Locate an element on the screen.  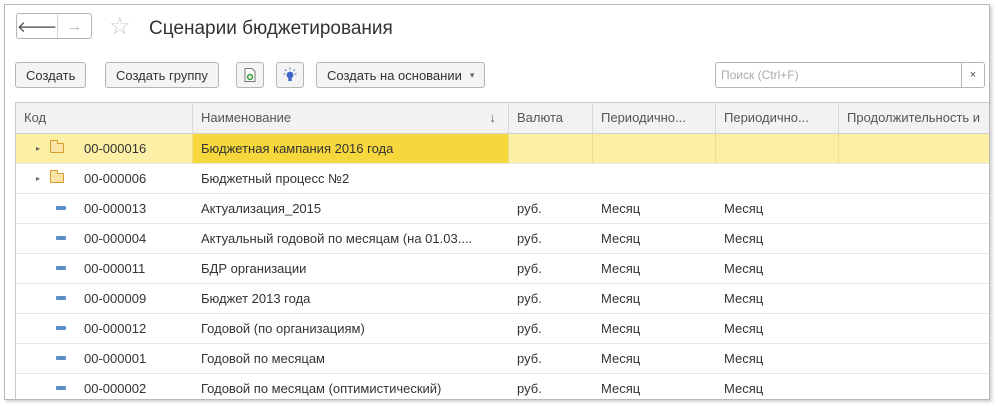
column-header-name: Наименование ↓ is located at coordinates (351, 118).